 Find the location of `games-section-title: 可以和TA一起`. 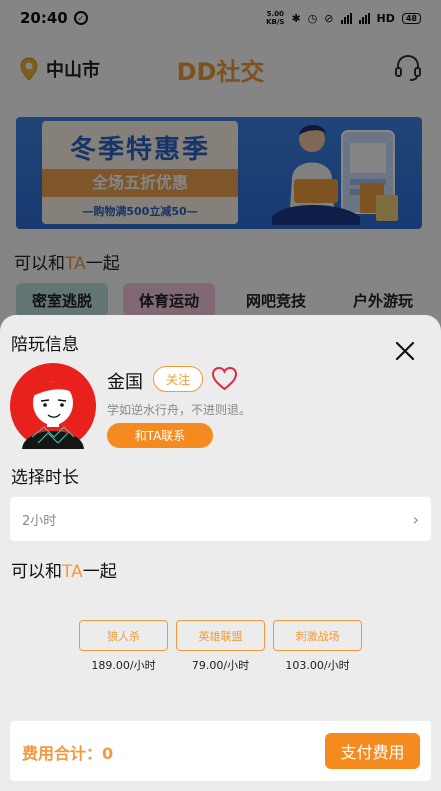

games-section-title: 可以和TA一起 is located at coordinates (64, 569).